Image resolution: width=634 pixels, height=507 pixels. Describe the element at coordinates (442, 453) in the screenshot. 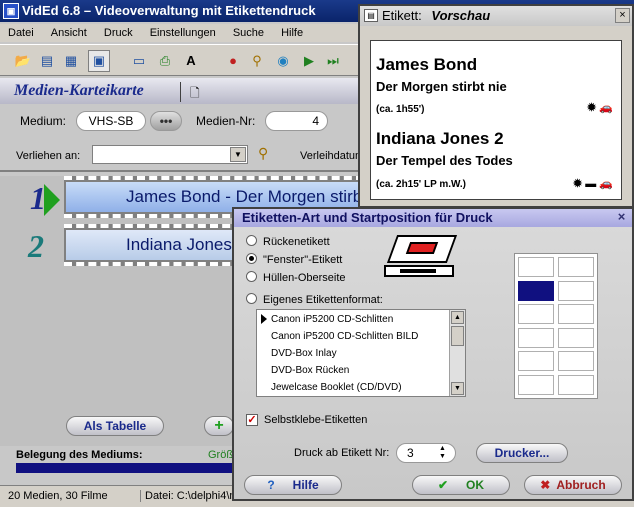

I see `spinner-icon: ▲ ▼` at that location.